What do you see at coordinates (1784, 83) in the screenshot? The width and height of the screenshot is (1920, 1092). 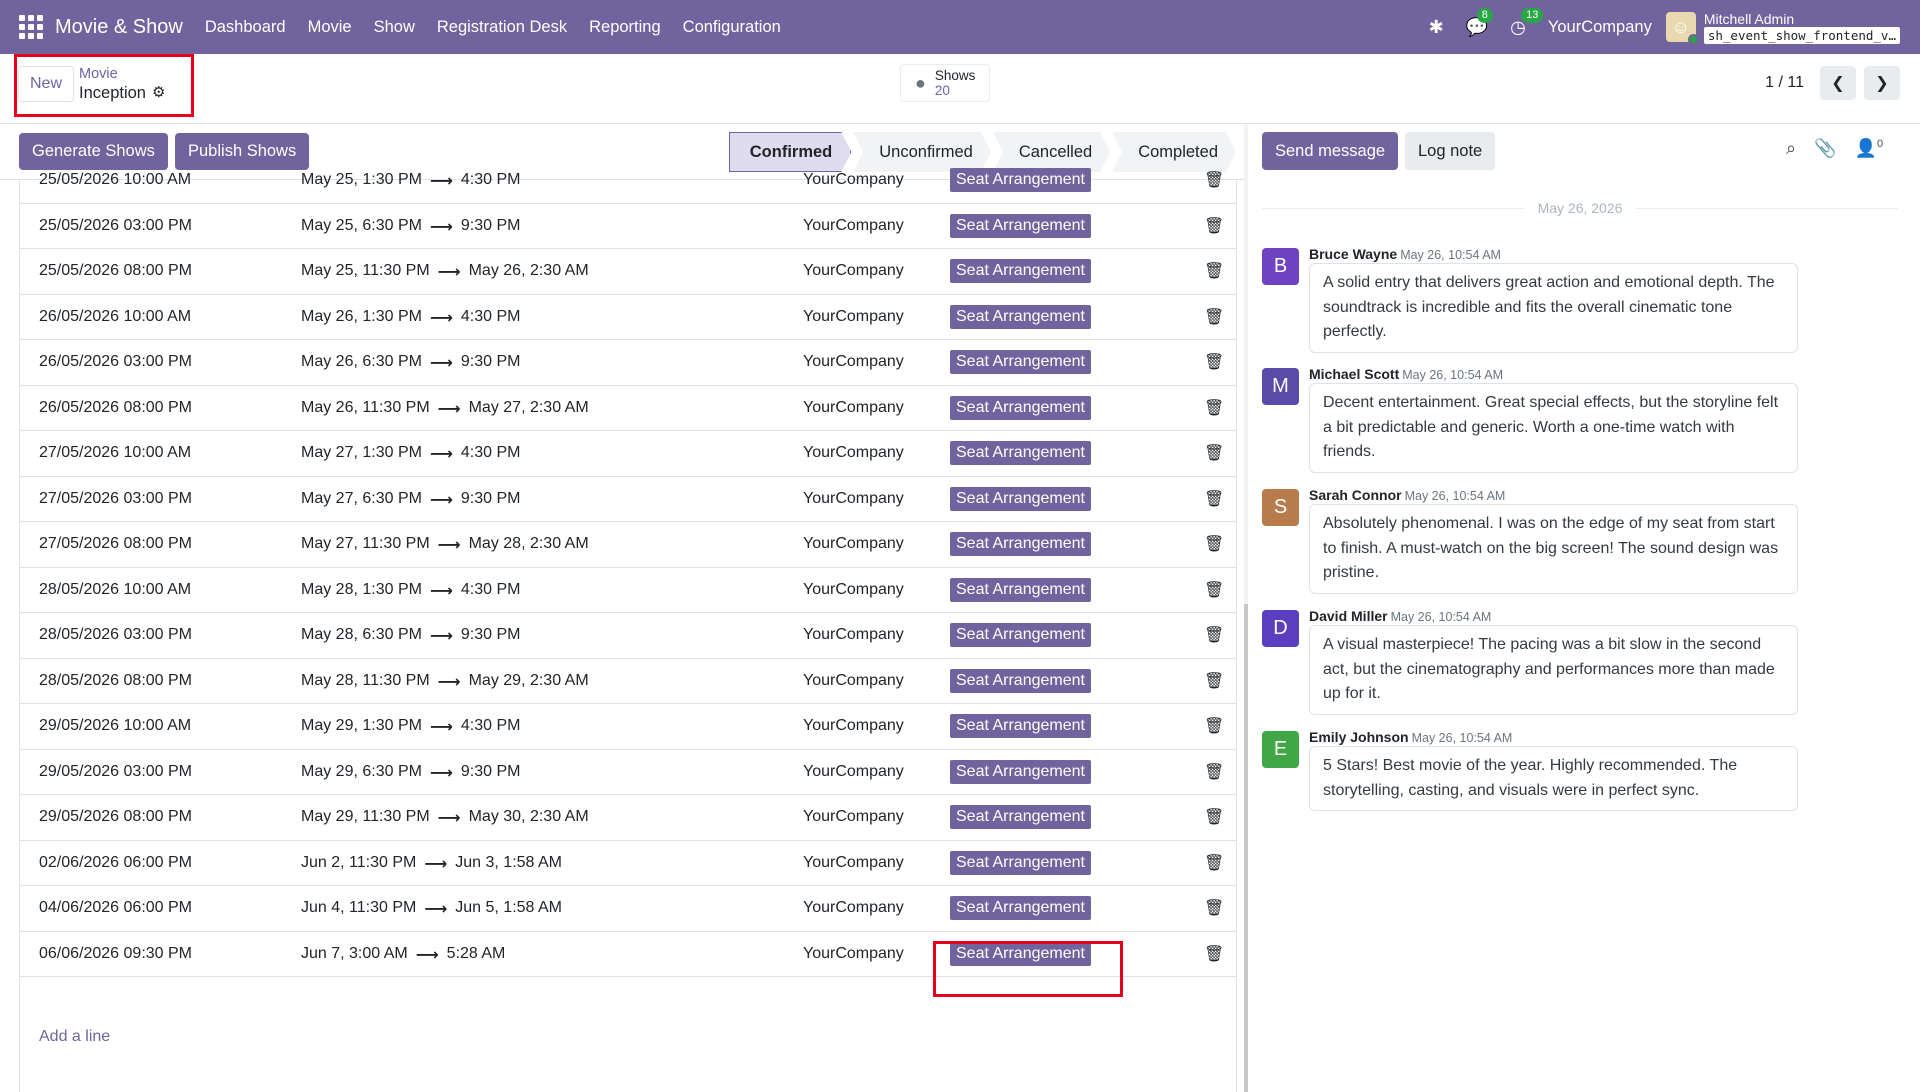 I see `pager-value: 1 / 11` at bounding box center [1784, 83].